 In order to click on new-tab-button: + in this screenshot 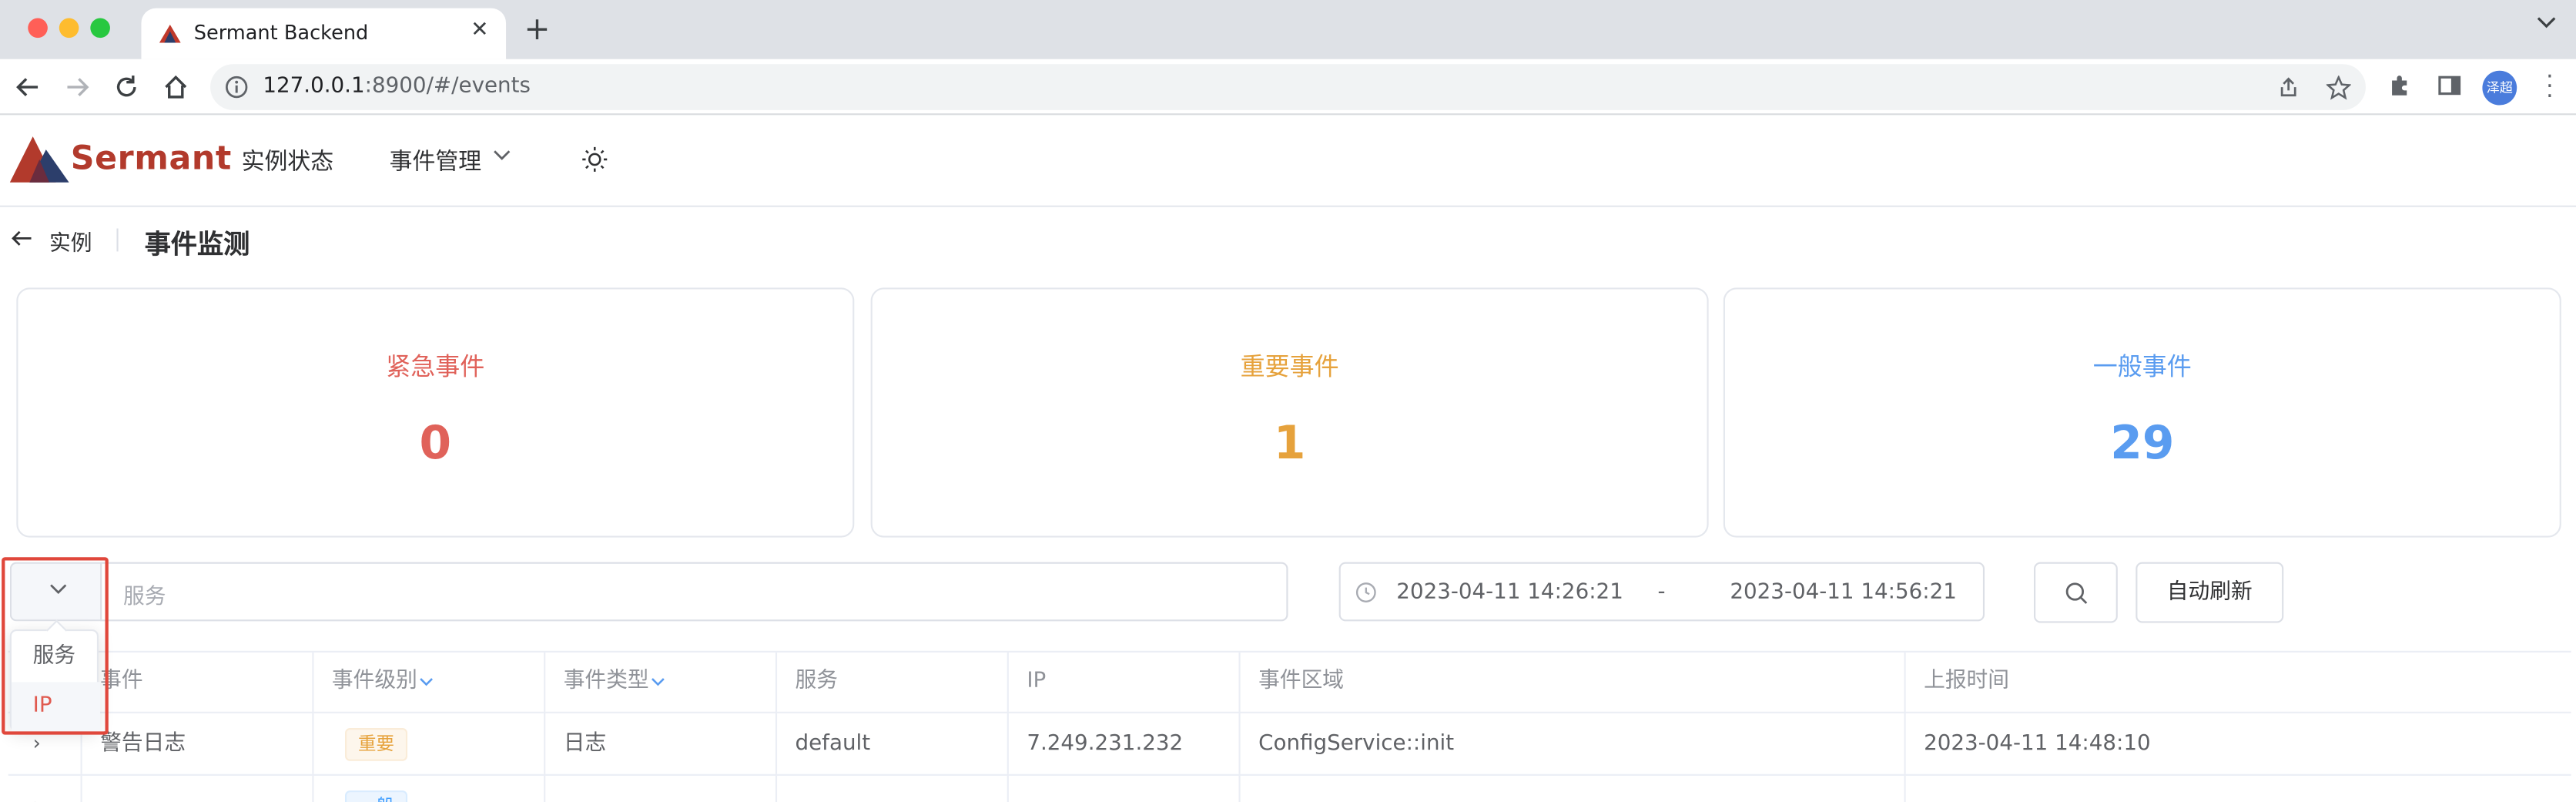, I will do `click(537, 30)`.